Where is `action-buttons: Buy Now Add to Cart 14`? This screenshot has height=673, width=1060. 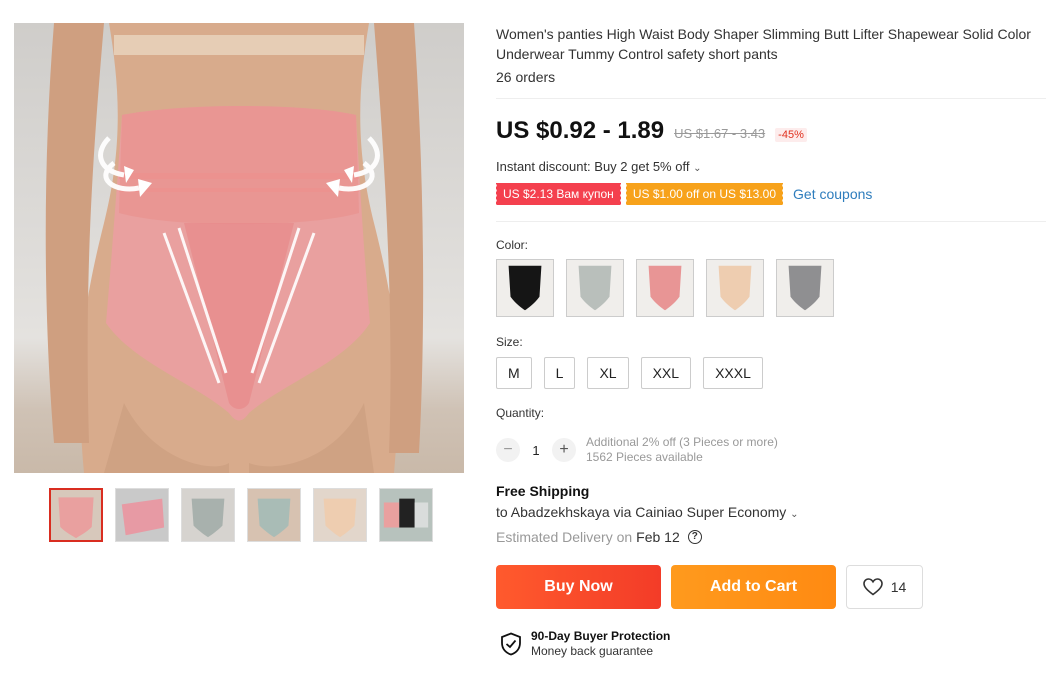 action-buttons: Buy Now Add to Cart 14 is located at coordinates (709, 587).